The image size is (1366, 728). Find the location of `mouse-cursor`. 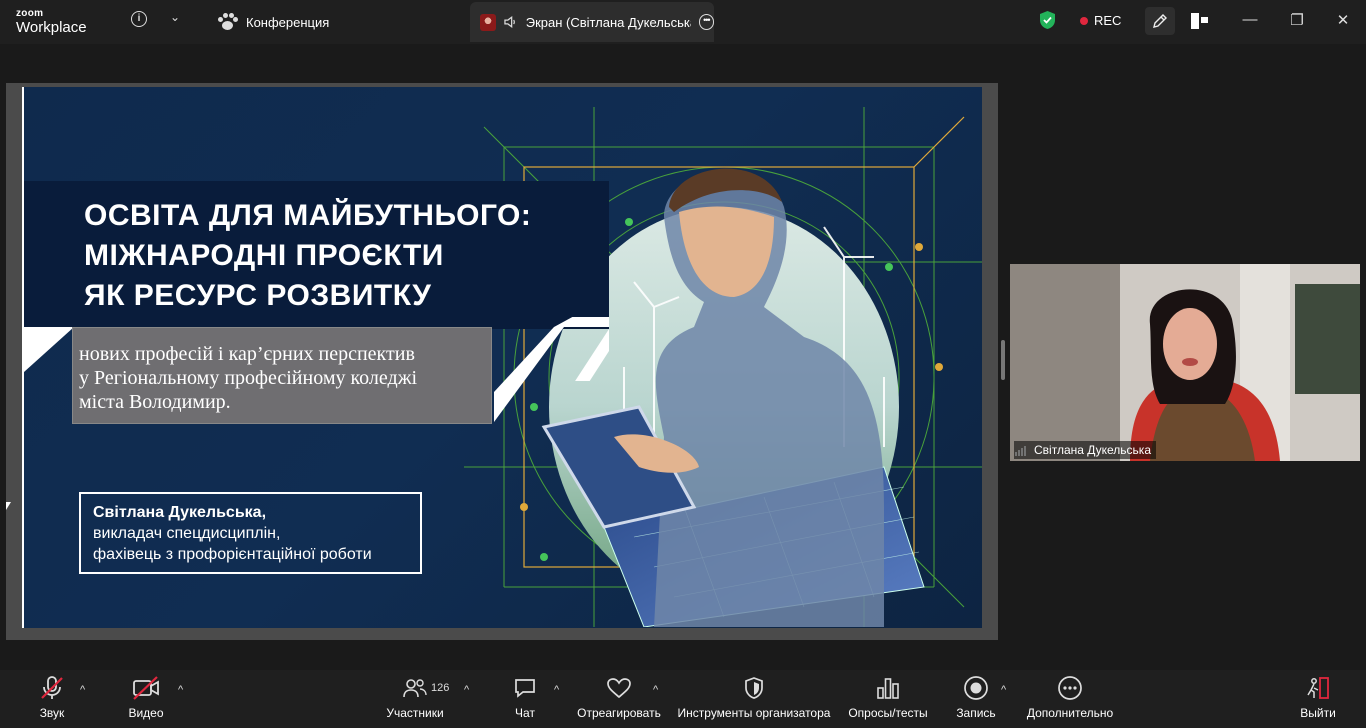

mouse-cursor is located at coordinates (8, 506).